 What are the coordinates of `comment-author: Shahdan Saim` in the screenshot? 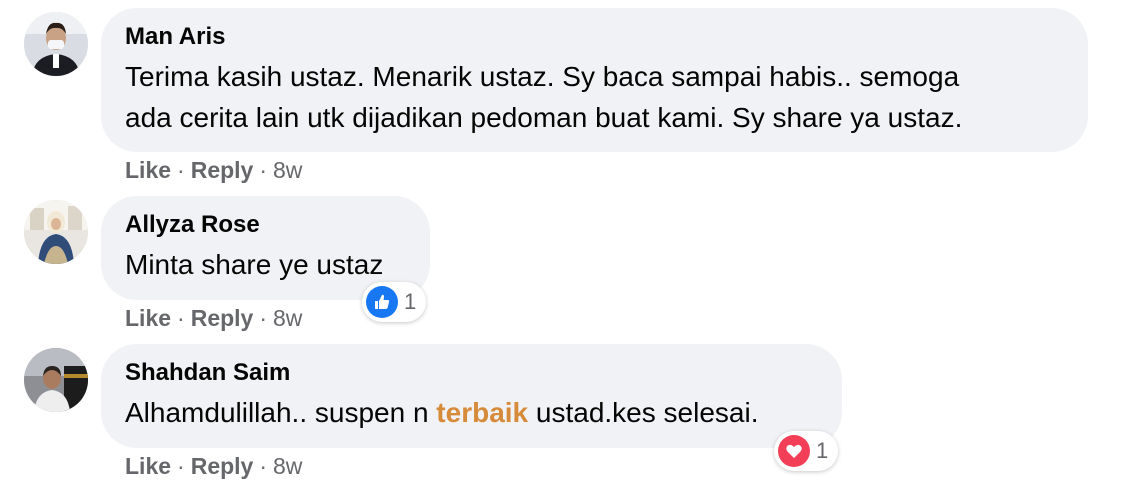 It's located at (471, 373).